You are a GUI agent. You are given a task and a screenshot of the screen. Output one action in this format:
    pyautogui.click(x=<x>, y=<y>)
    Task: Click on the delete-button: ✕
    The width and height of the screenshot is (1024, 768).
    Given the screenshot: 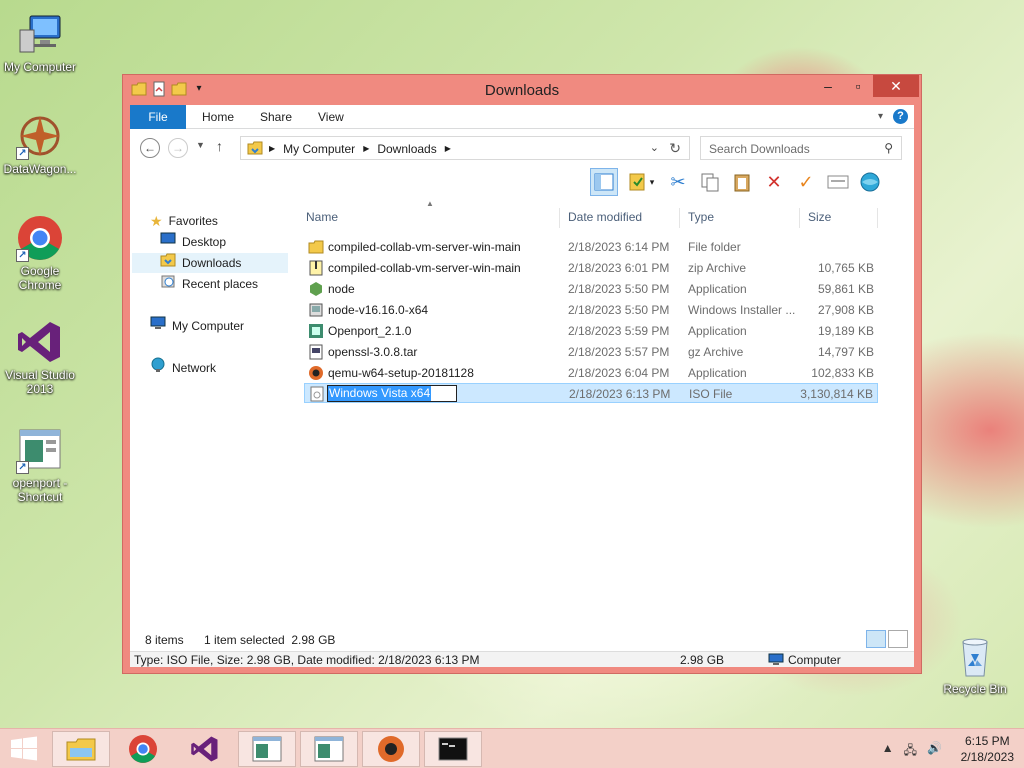 What is the action you would take?
    pyautogui.click(x=774, y=182)
    